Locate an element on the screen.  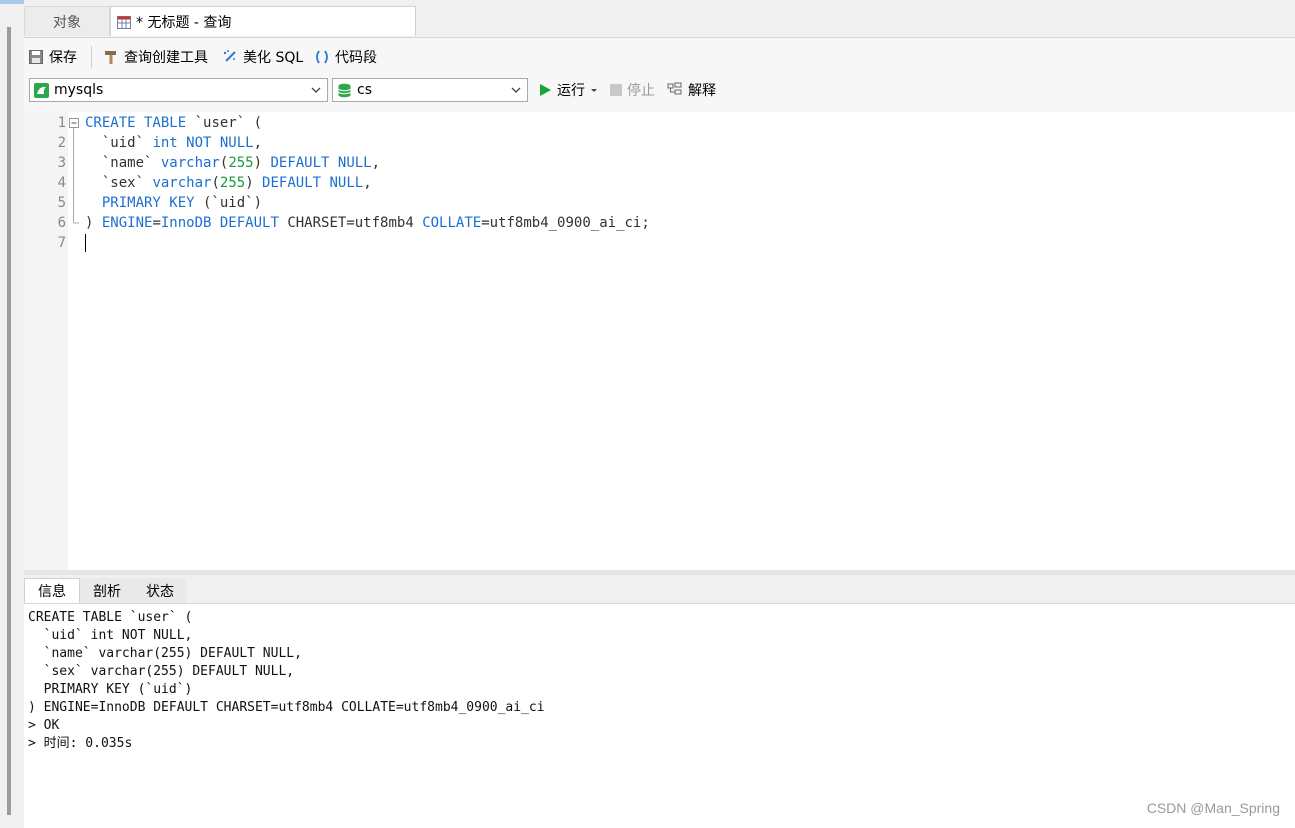
fold-collapse-icon is located at coordinates (74, 123).